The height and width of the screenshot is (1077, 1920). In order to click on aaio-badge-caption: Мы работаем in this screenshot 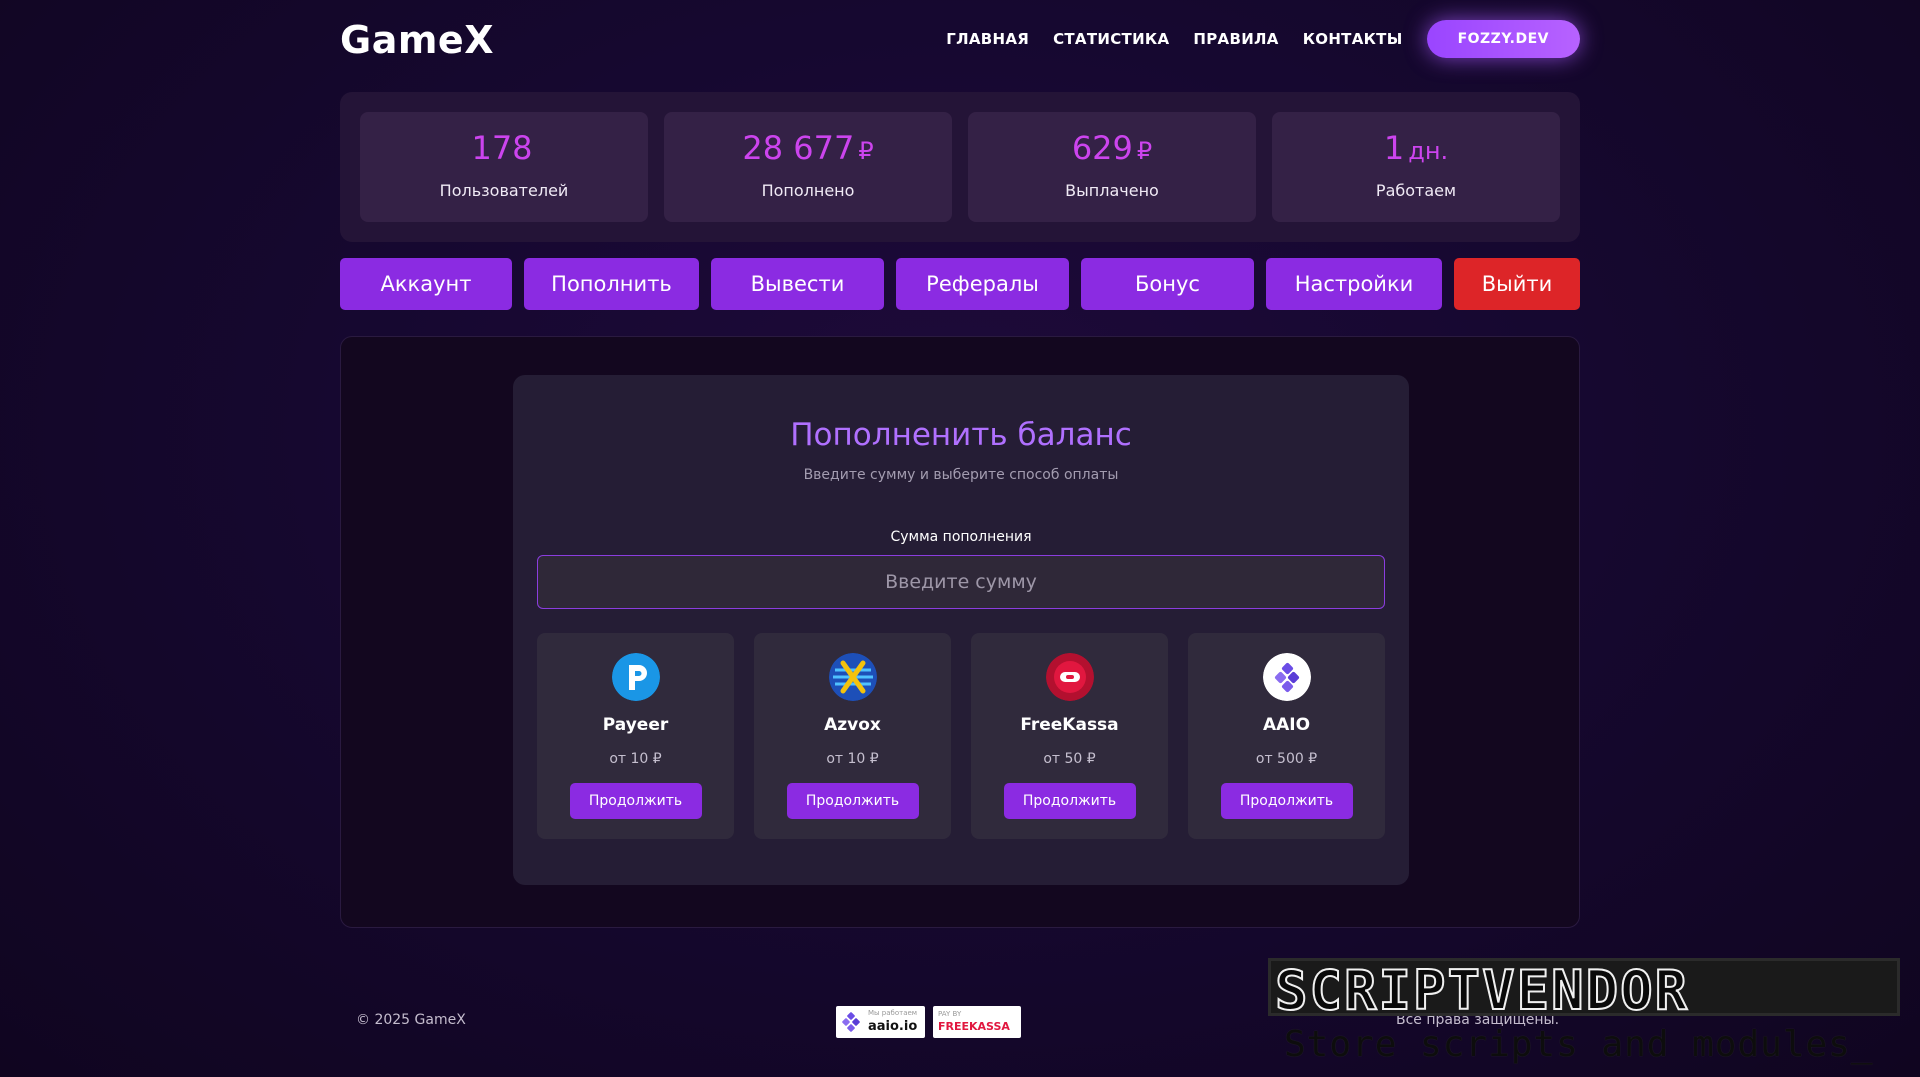, I will do `click(893, 1013)`.